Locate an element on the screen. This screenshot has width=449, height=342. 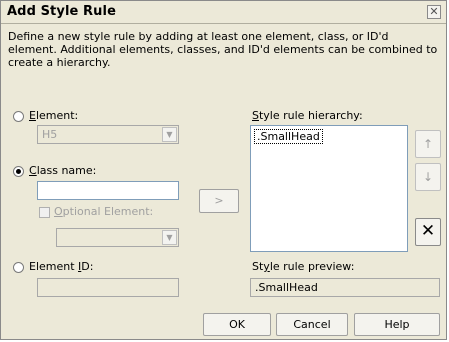
arrow-down-icon: ↓ is located at coordinates (428, 177).